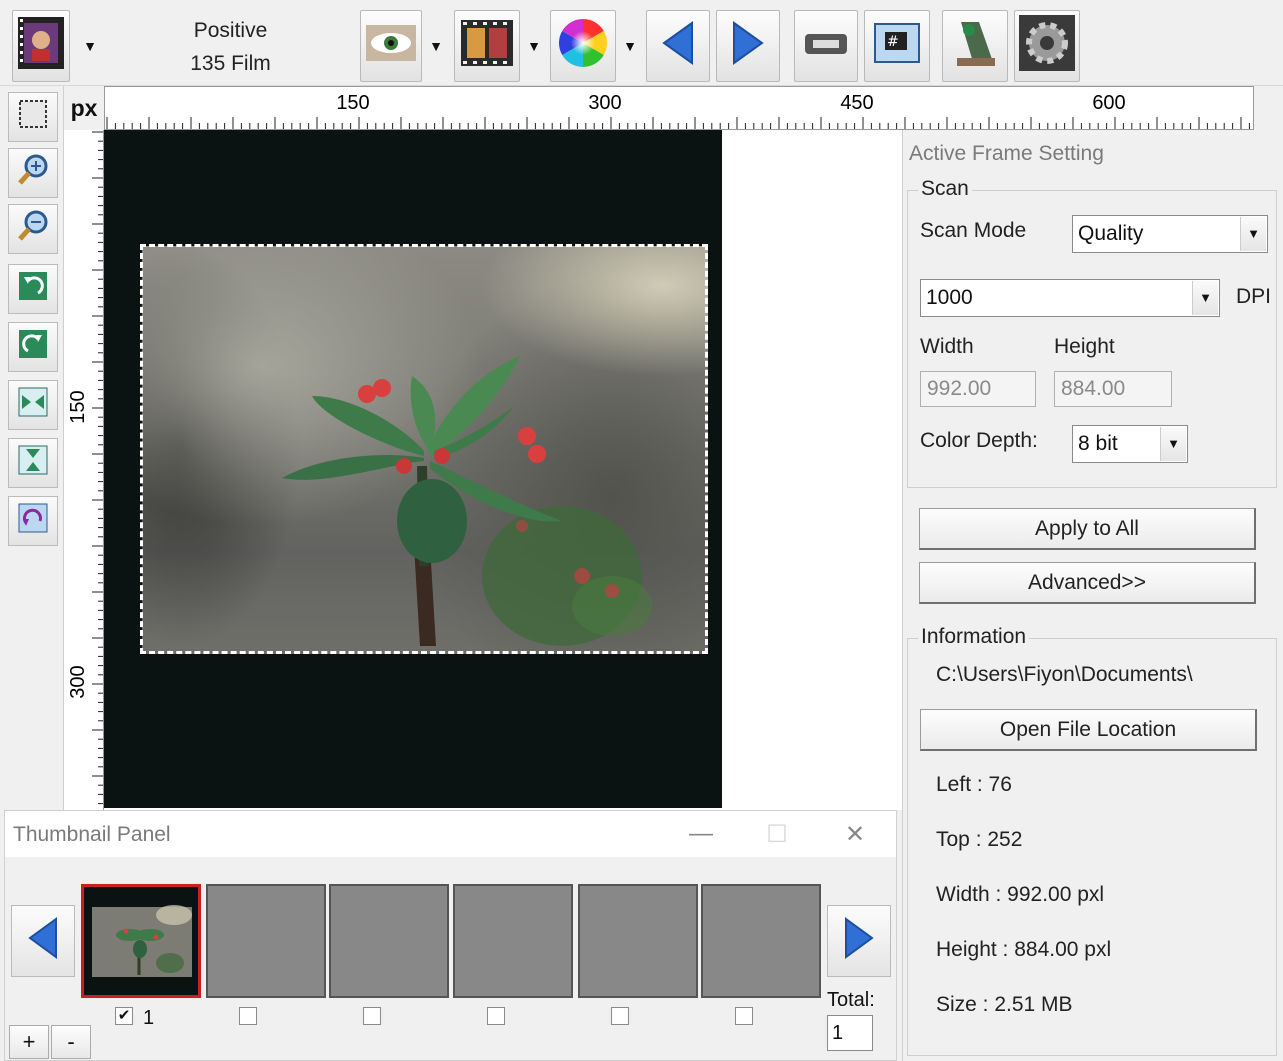 The width and height of the screenshot is (1283, 1061). Describe the element at coordinates (1020, 894) in the screenshot. I see `info-width: Width : 992.00 pxl` at that location.